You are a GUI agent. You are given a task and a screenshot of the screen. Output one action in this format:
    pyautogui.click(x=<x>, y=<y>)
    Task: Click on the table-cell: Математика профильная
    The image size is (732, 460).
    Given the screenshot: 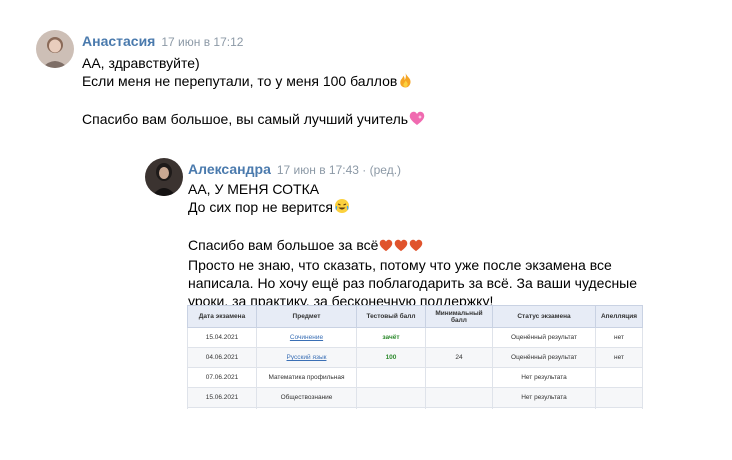 What is the action you would take?
    pyautogui.click(x=306, y=377)
    